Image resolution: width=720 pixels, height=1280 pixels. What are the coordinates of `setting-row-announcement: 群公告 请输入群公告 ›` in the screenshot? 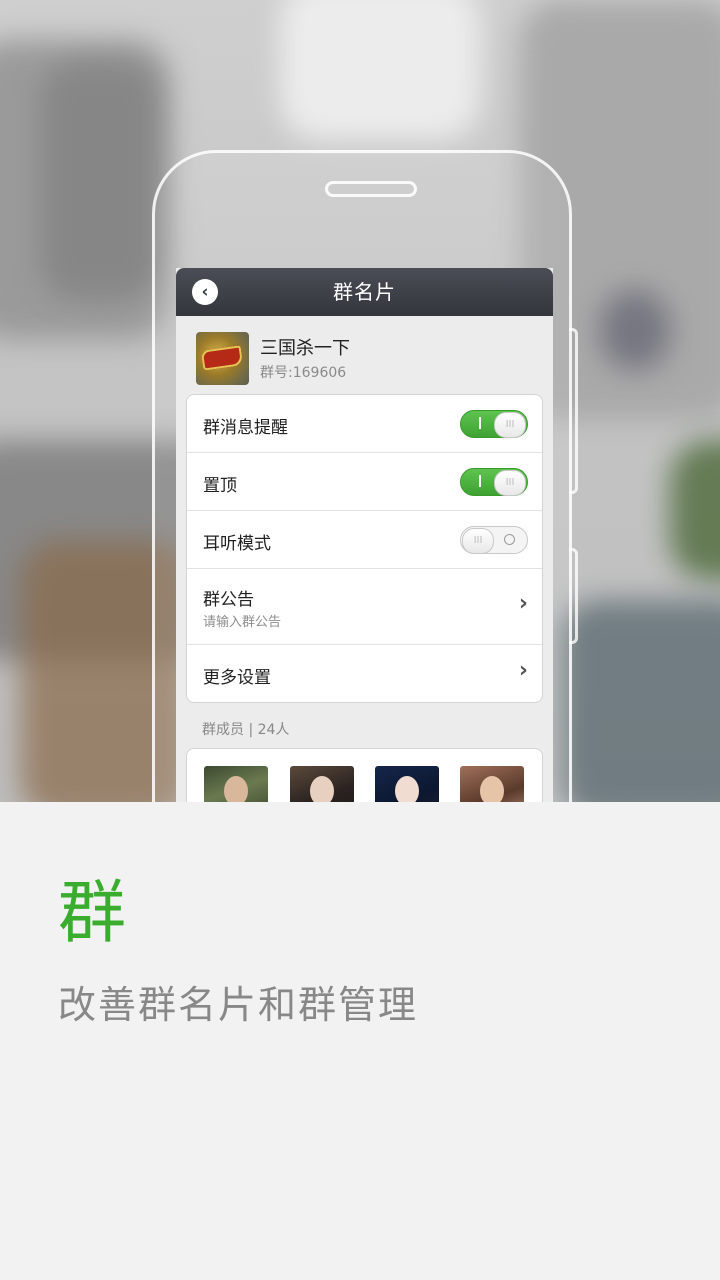 It's located at (364, 607).